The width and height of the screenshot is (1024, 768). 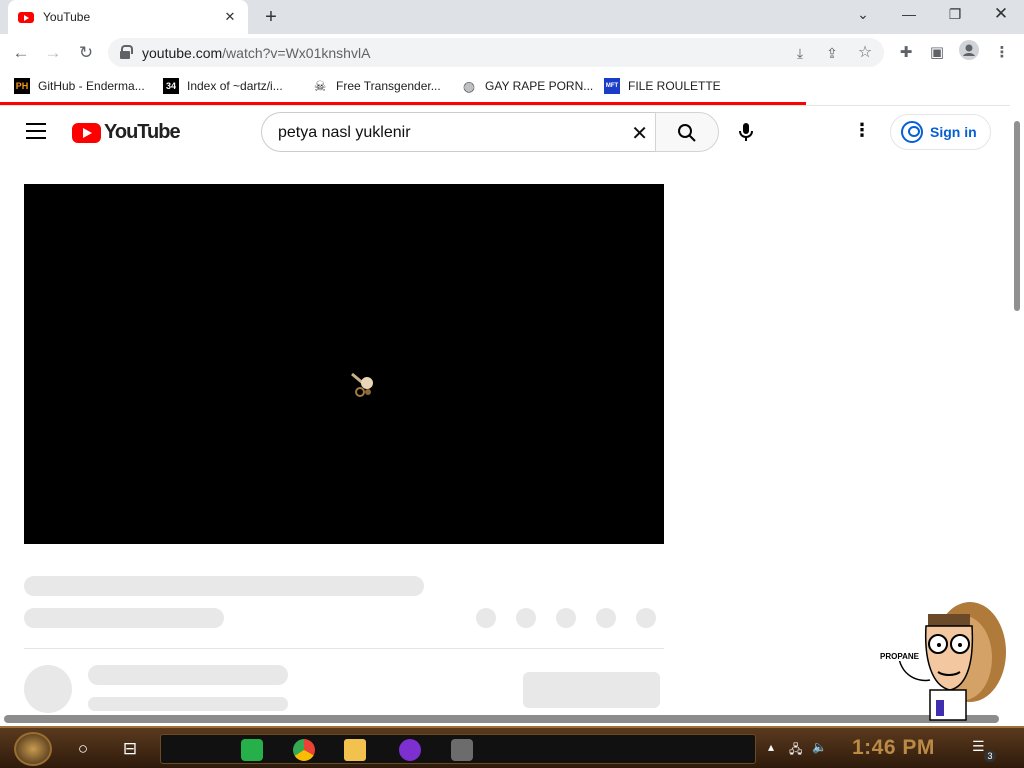 What do you see at coordinates (355, 750) in the screenshot?
I see `file-explorer-icon` at bounding box center [355, 750].